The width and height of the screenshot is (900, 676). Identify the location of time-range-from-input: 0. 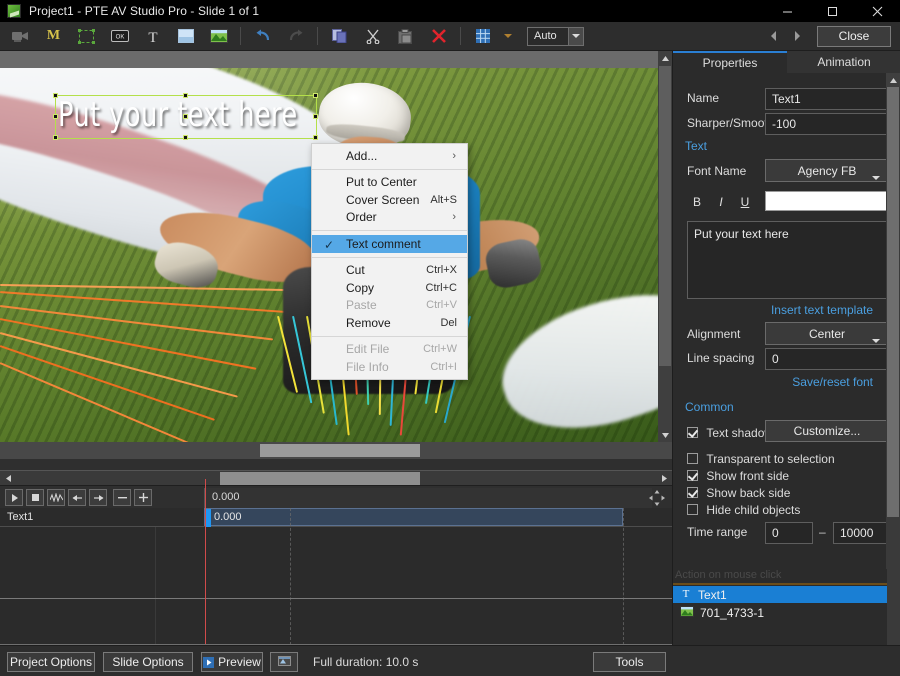
(789, 533).